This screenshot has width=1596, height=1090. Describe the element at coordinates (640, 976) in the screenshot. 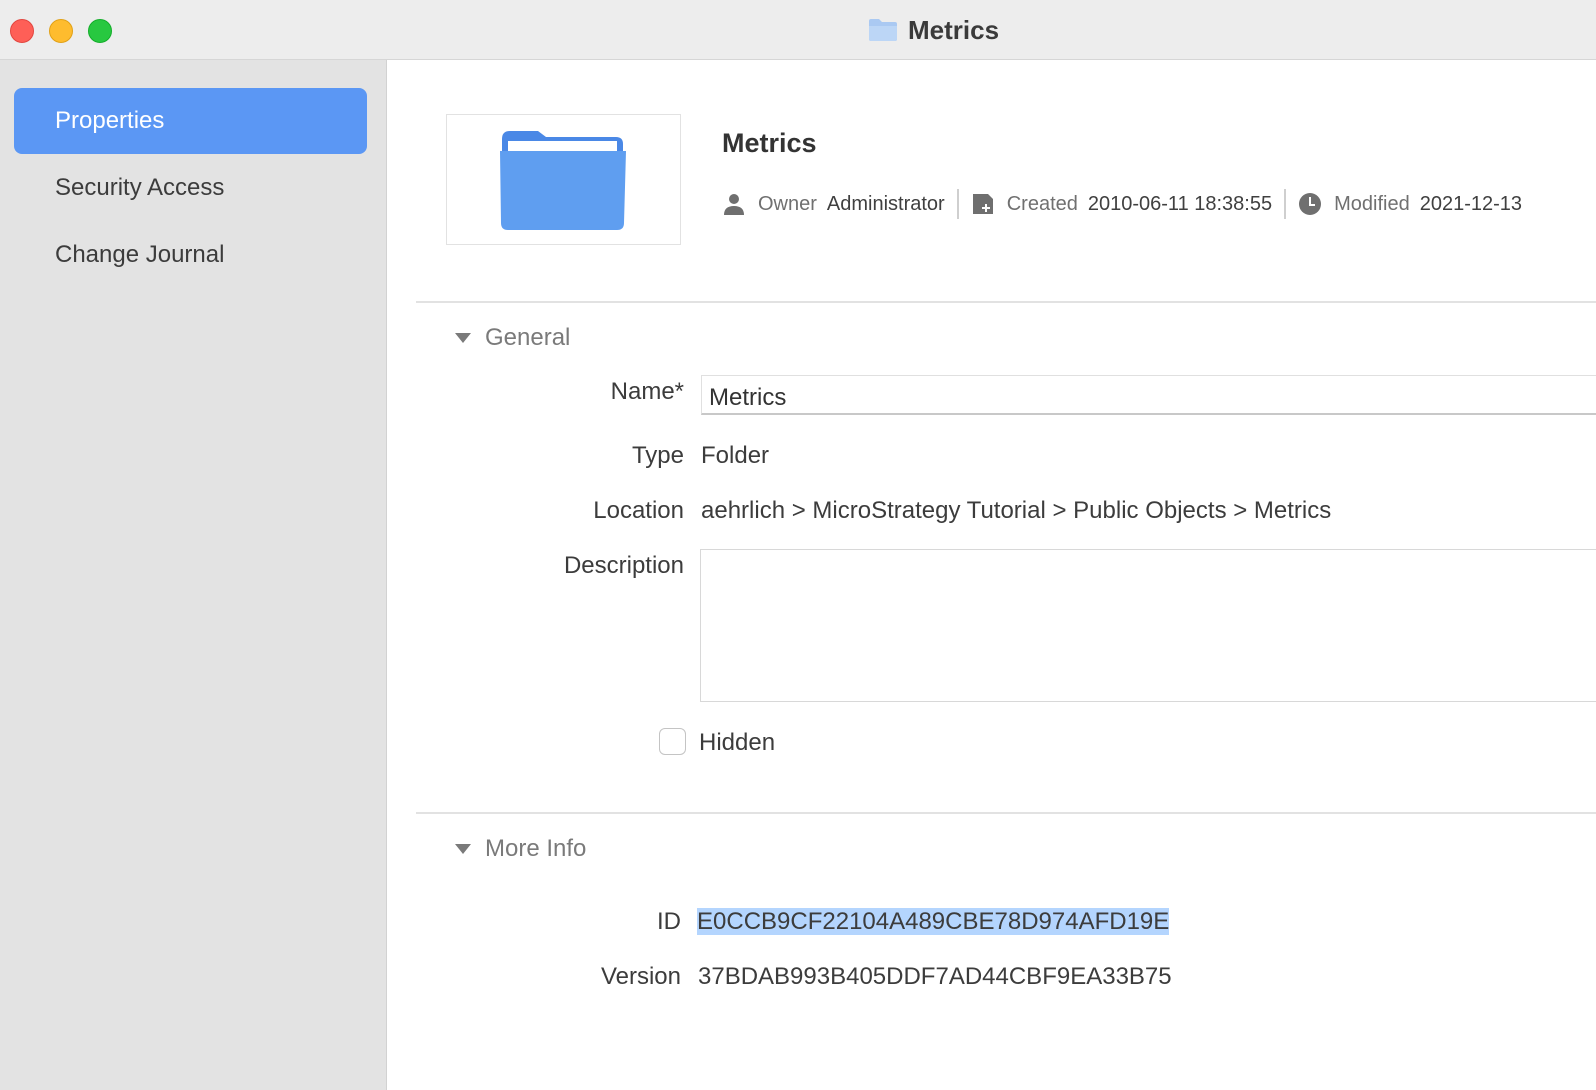

I see `version-label: Version` at that location.